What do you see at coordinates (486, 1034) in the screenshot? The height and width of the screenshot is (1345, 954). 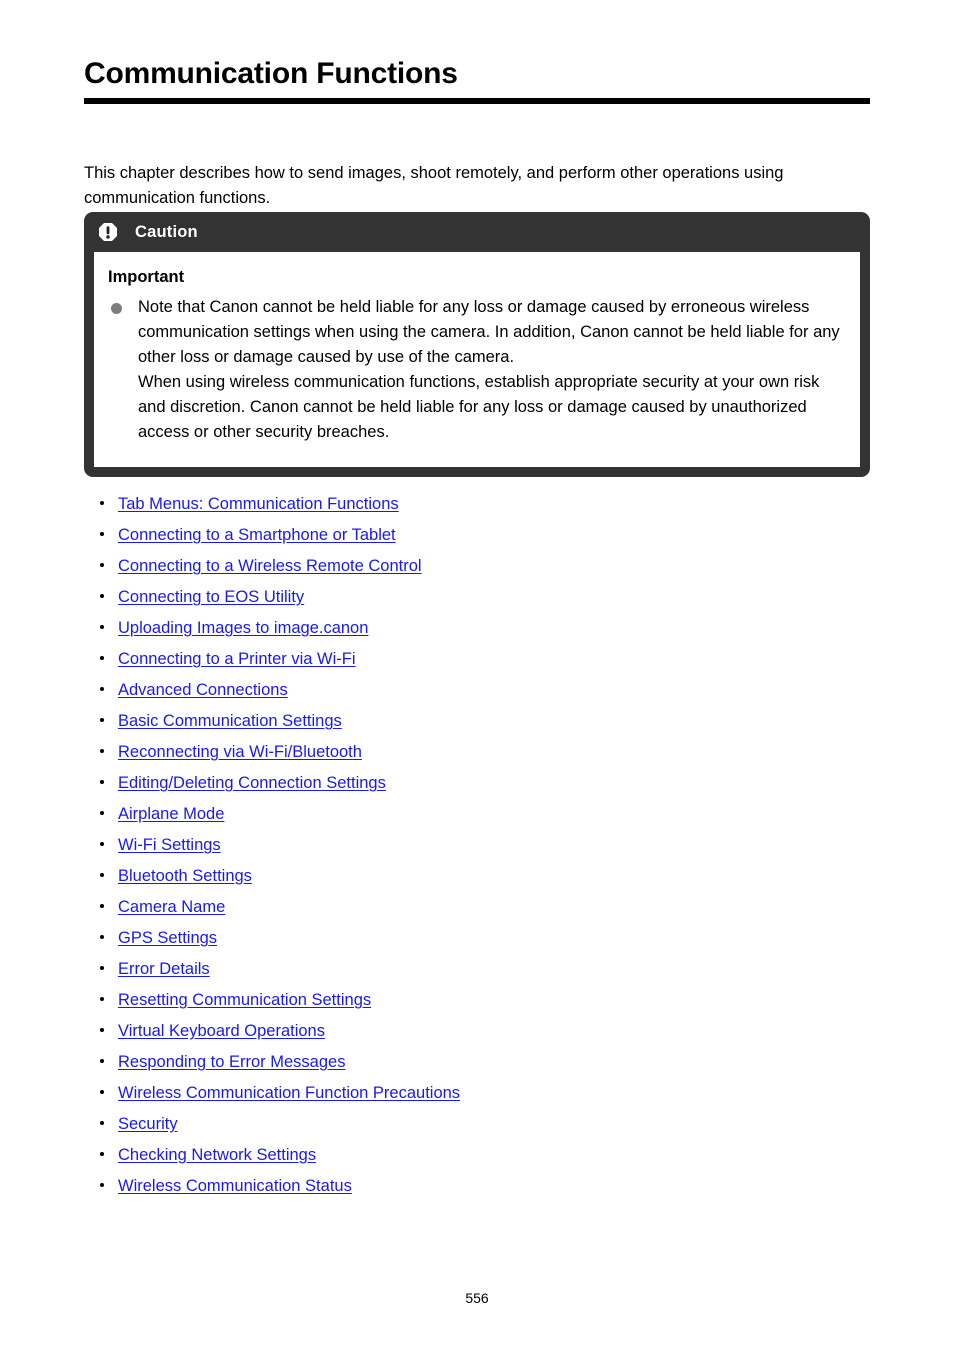 I see `list-item: Virtual Keyboard Operations` at bounding box center [486, 1034].